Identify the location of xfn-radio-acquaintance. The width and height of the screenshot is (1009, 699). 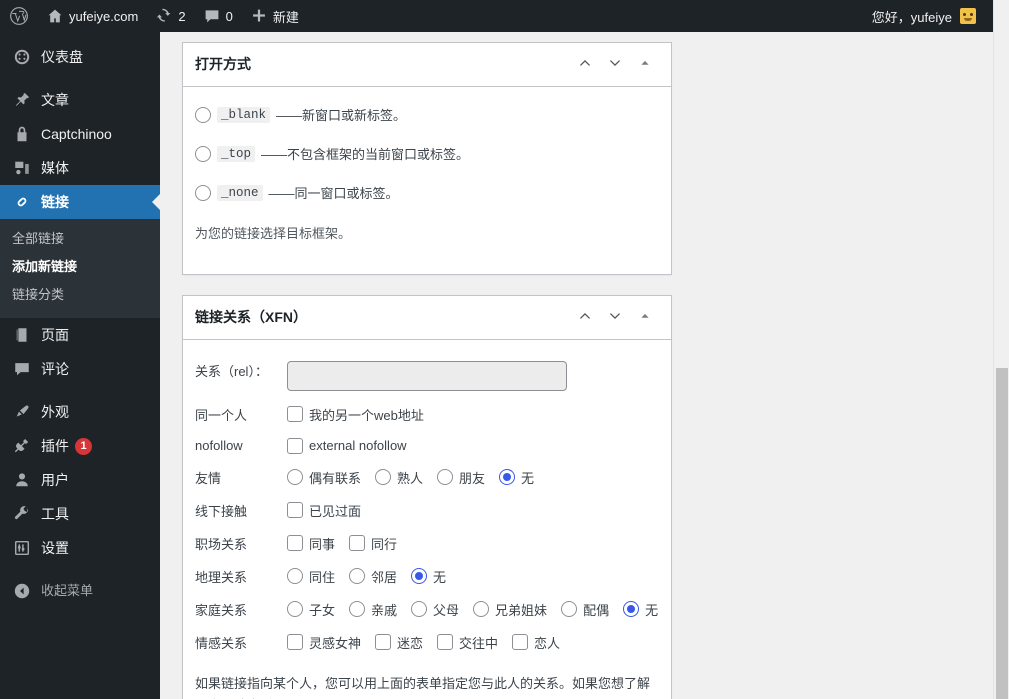
(383, 477).